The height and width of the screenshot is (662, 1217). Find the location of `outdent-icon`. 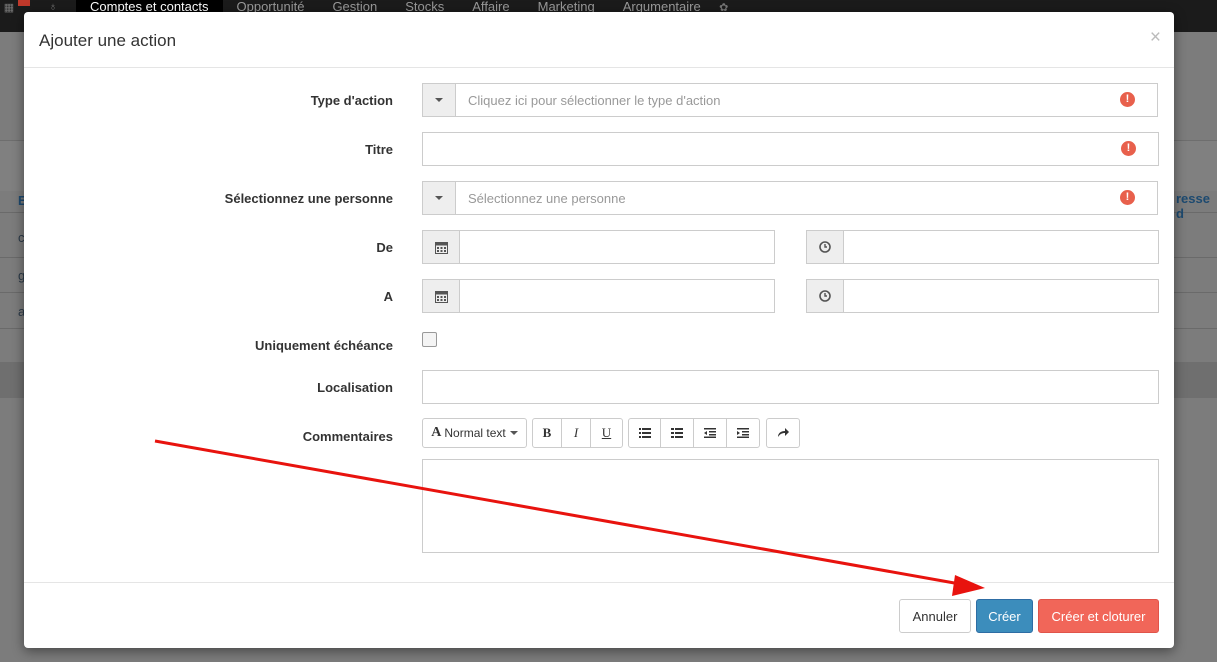

outdent-icon is located at coordinates (710, 433).